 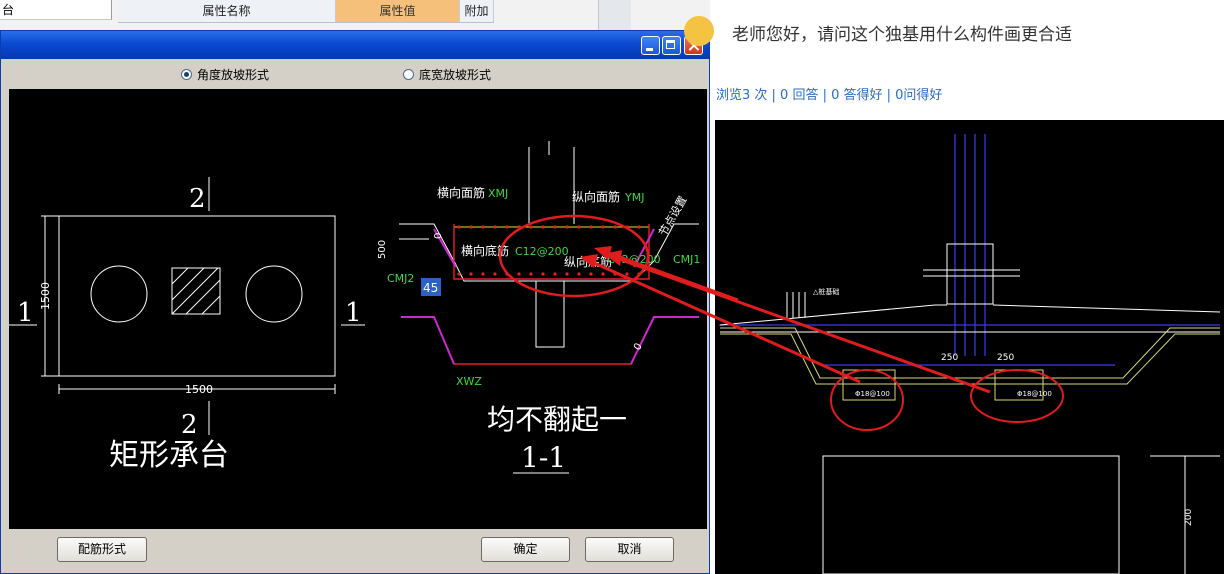 I want to click on label-o-right: 0, so click(x=638, y=346).